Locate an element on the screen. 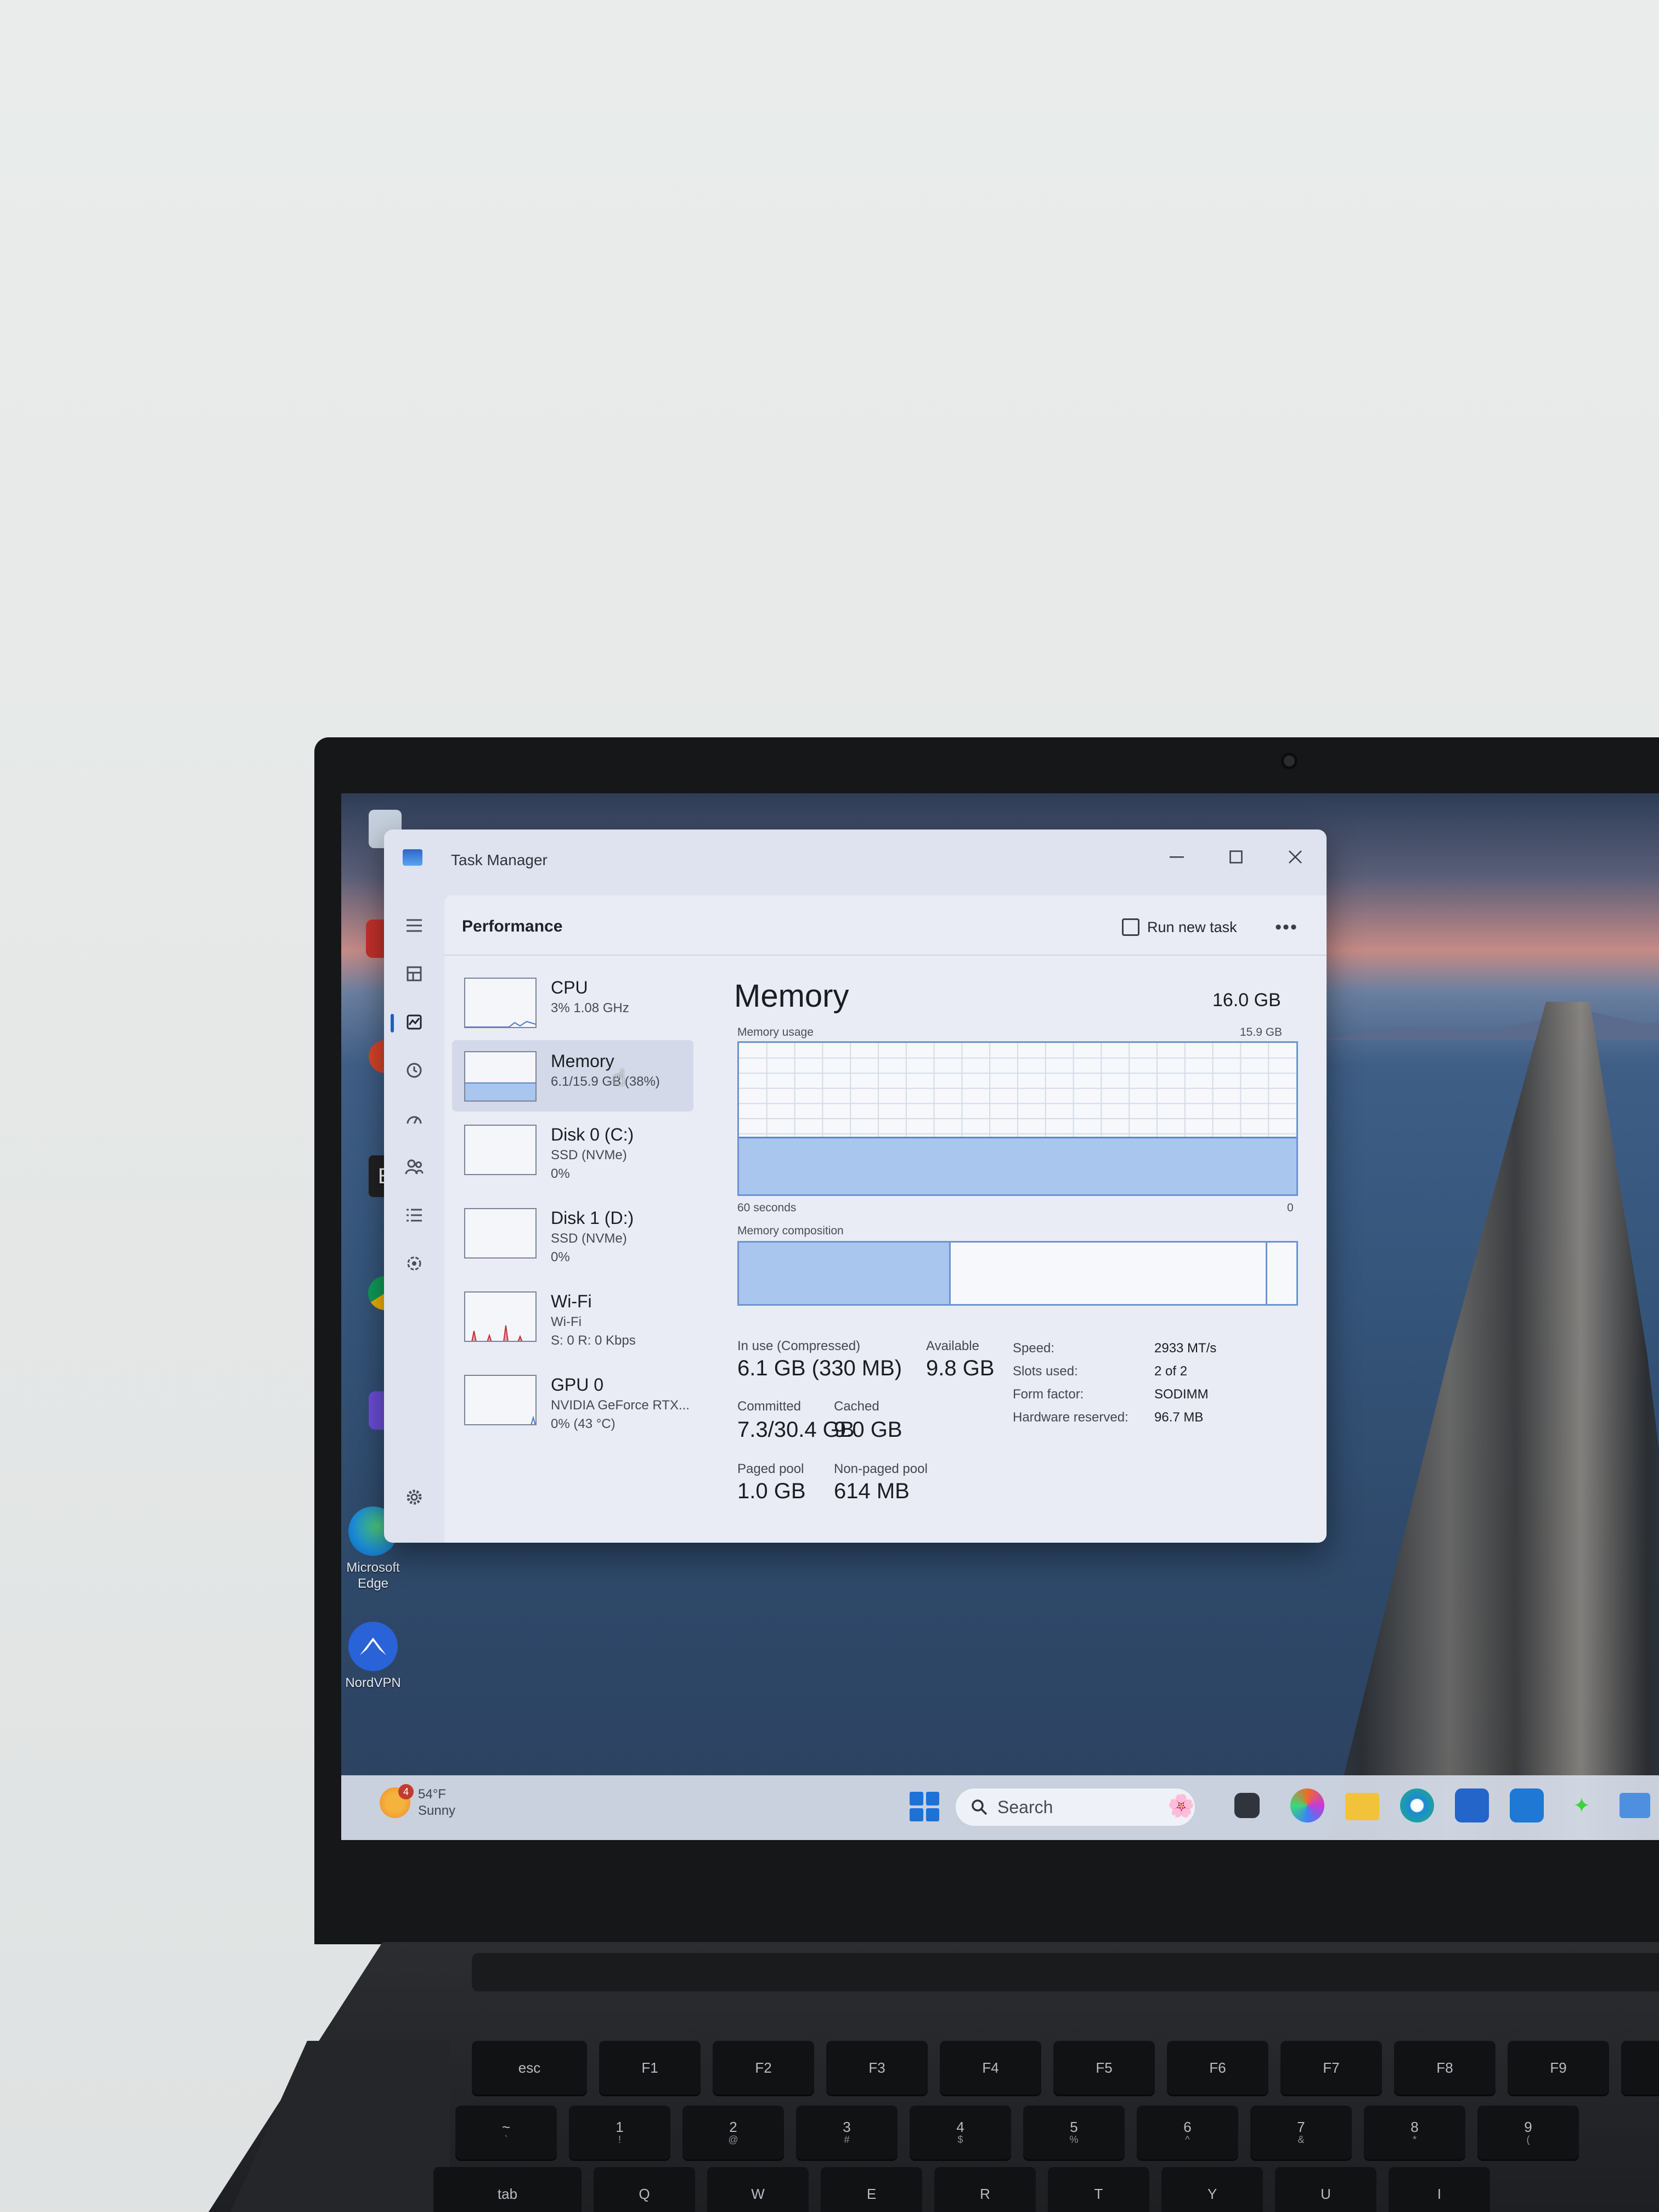 The width and height of the screenshot is (1659, 2212). taskbar-search: Search is located at coordinates (1075, 1807).